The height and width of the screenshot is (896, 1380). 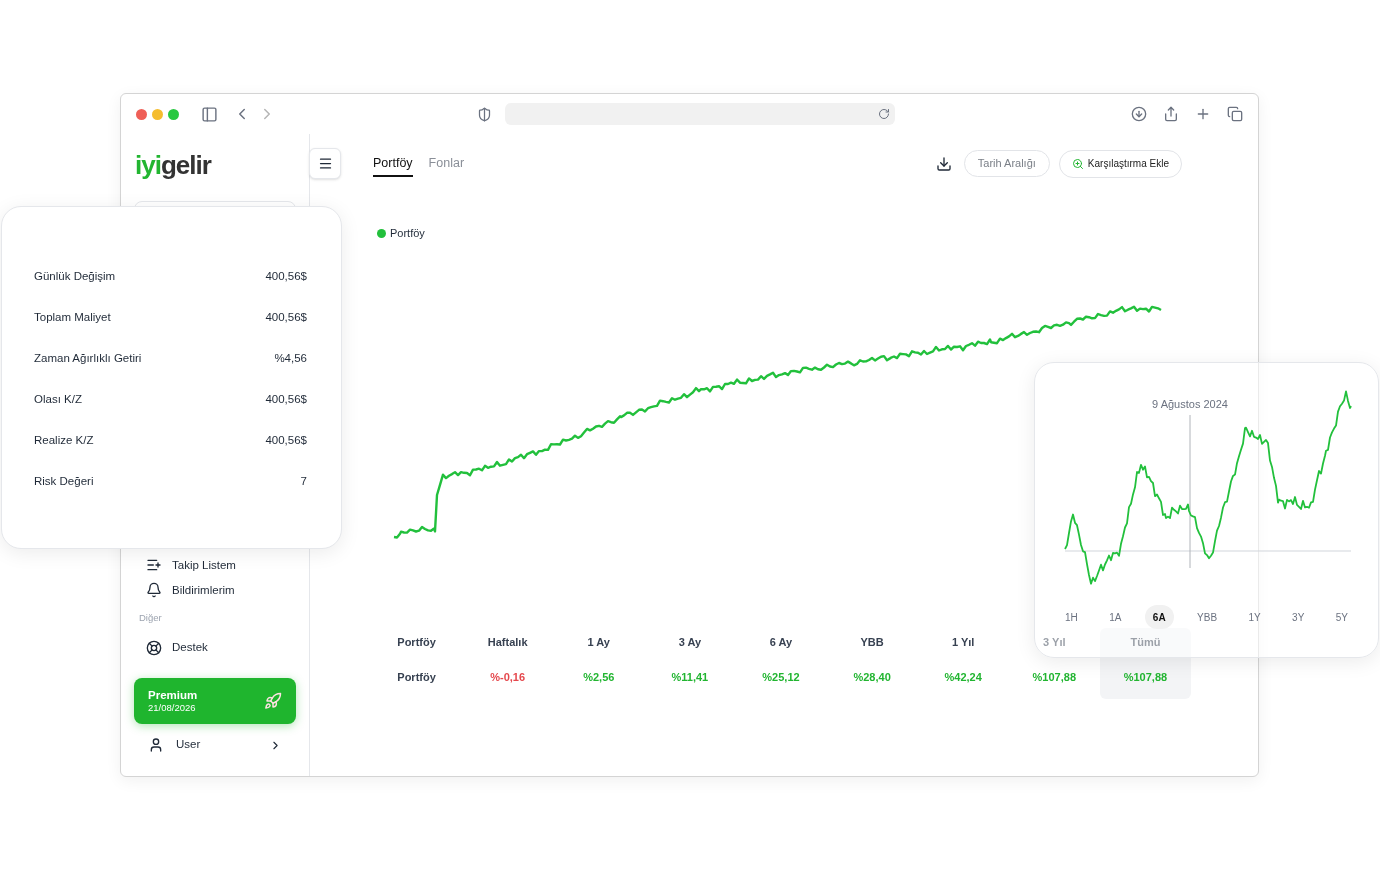 I want to click on stat-label: Toplam Maliyet, so click(x=72, y=317).